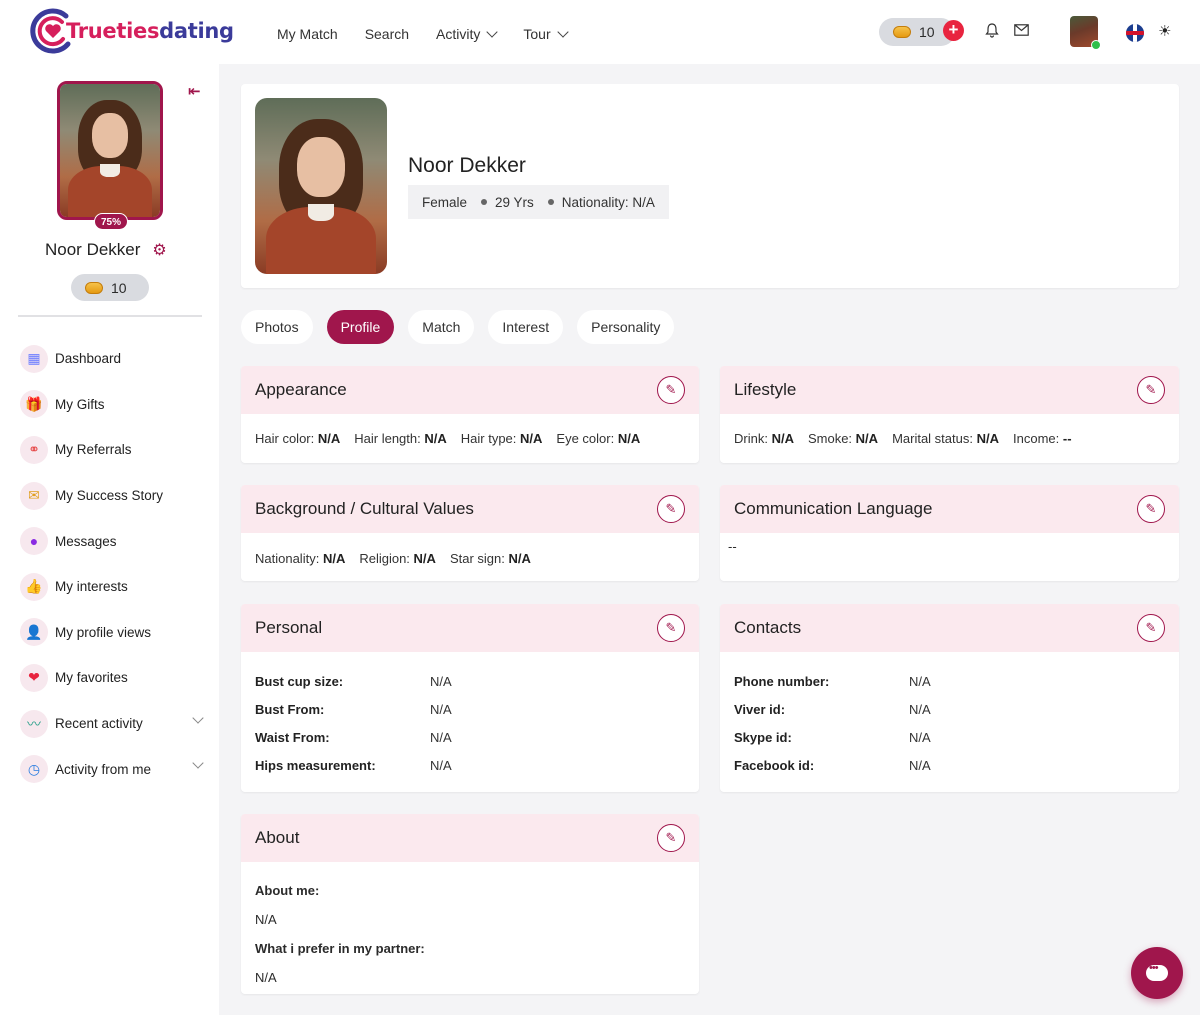 The width and height of the screenshot is (1200, 1015). I want to click on message-icon: ●, so click(34, 541).